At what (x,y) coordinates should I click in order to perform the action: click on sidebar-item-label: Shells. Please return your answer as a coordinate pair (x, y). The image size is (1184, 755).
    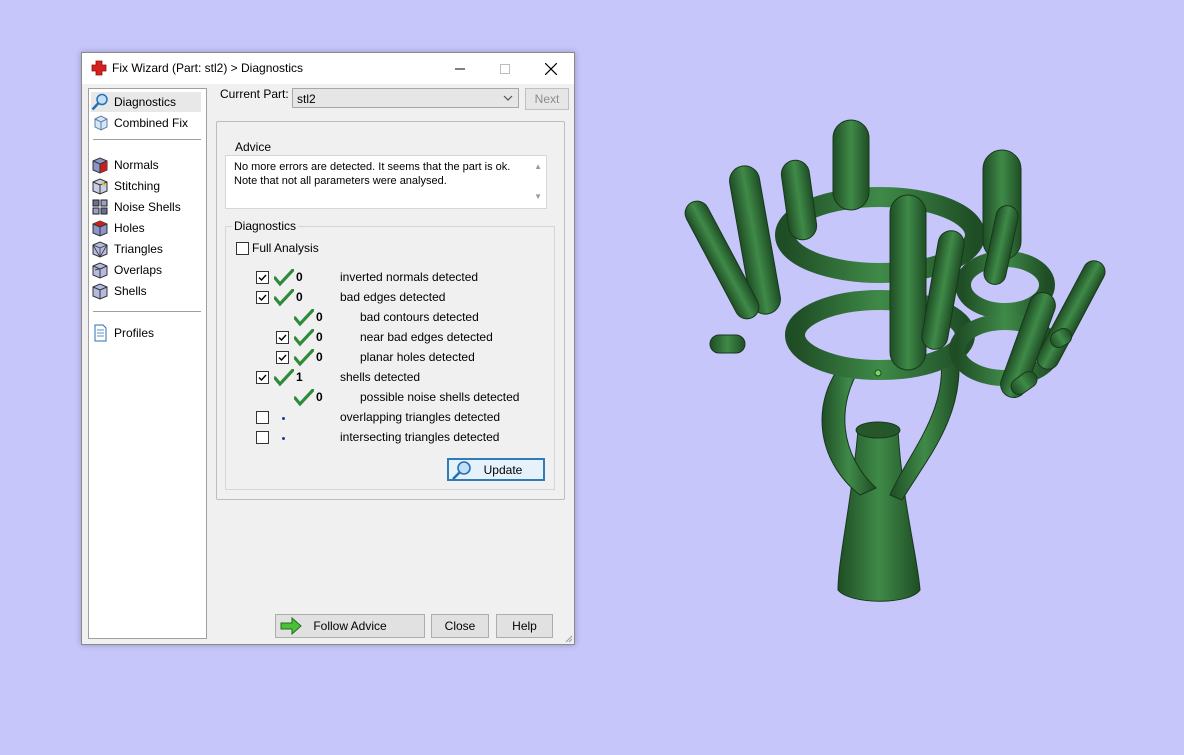
    Looking at the image, I should click on (130, 291).